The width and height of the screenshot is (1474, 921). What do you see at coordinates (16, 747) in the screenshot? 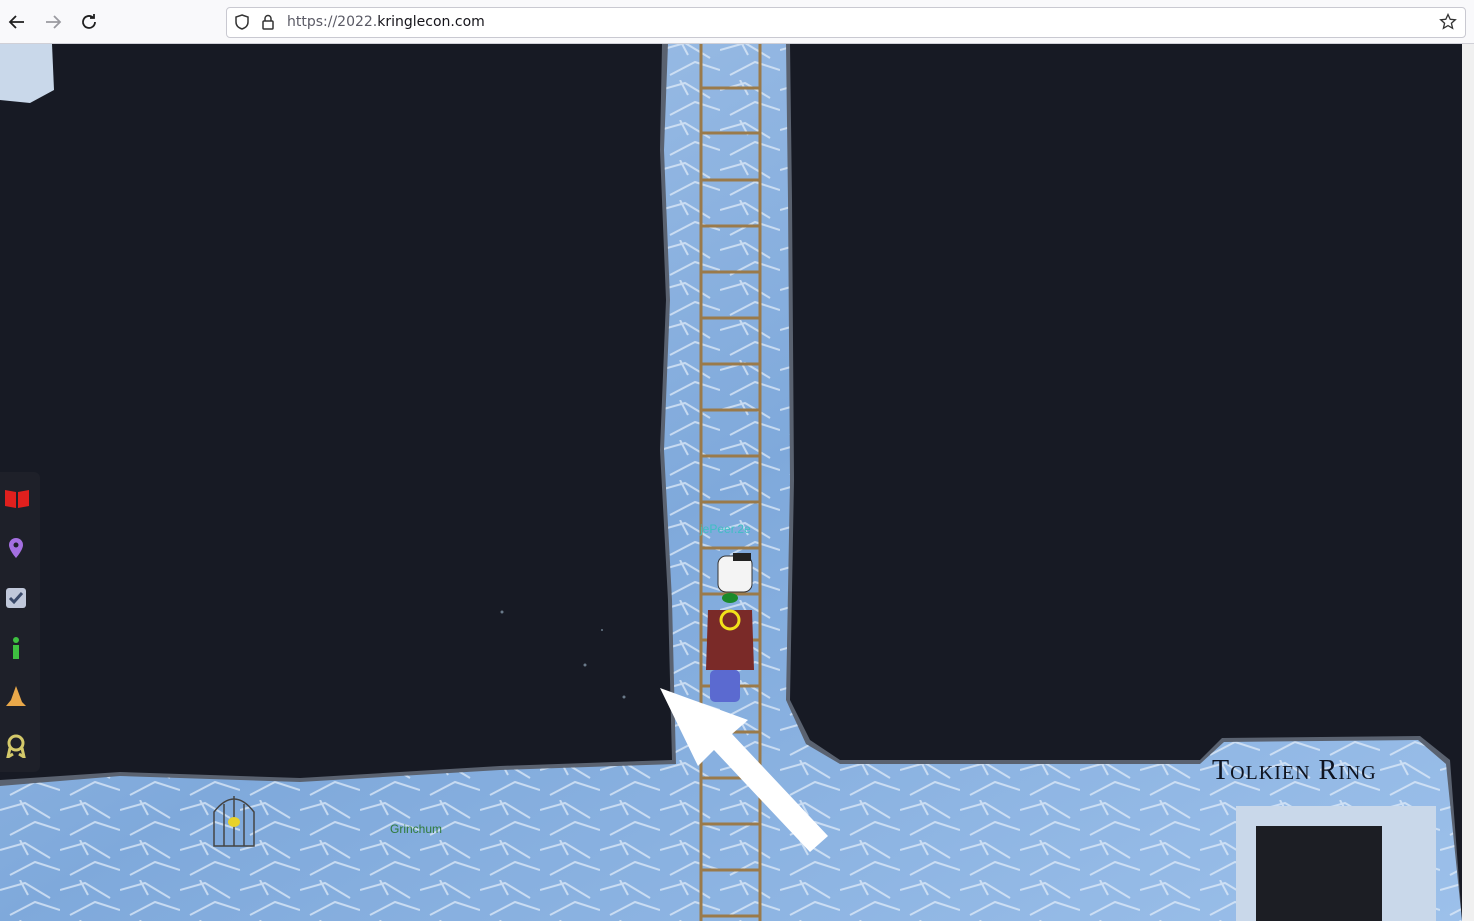
I see `badge-icon` at bounding box center [16, 747].